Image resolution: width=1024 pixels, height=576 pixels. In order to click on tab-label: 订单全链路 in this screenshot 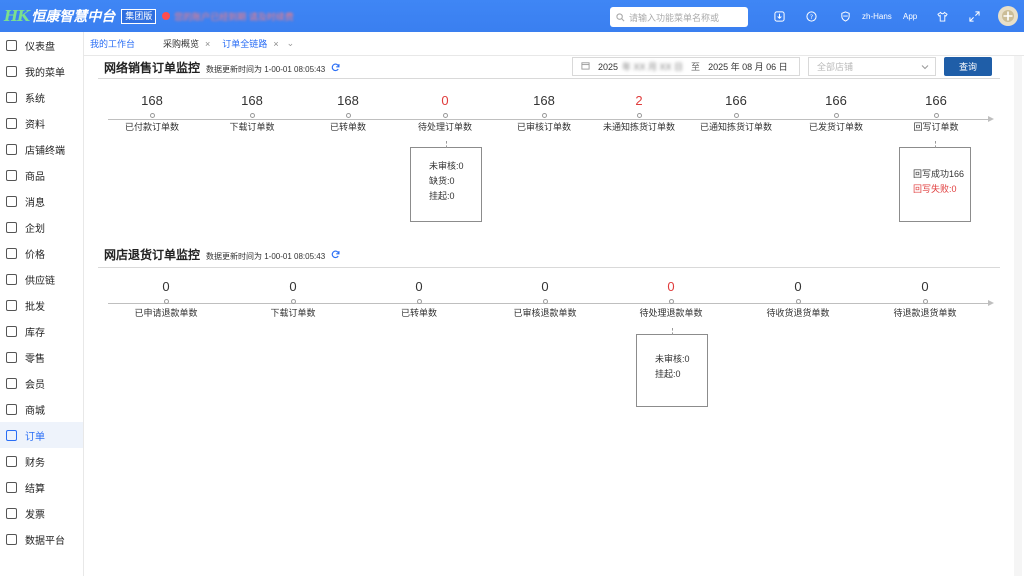, I will do `click(245, 44)`.